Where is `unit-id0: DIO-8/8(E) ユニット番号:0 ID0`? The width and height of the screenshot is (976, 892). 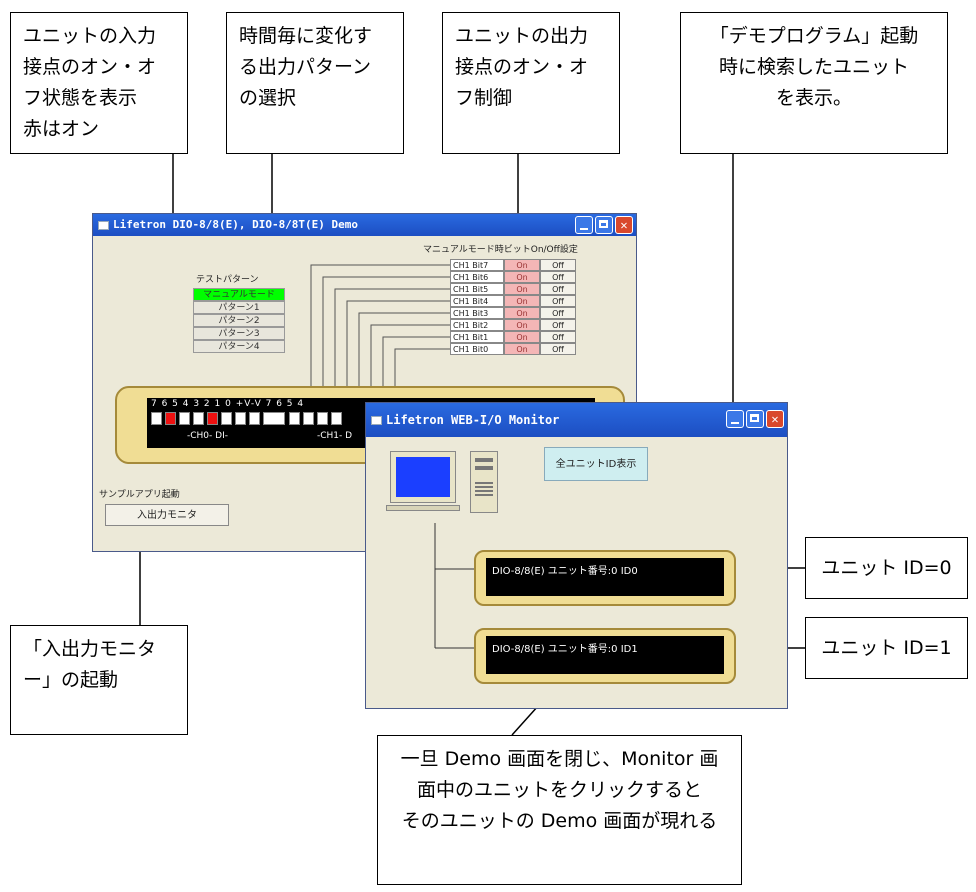 unit-id0: DIO-8/8(E) ユニット番号:0 ID0 is located at coordinates (605, 578).